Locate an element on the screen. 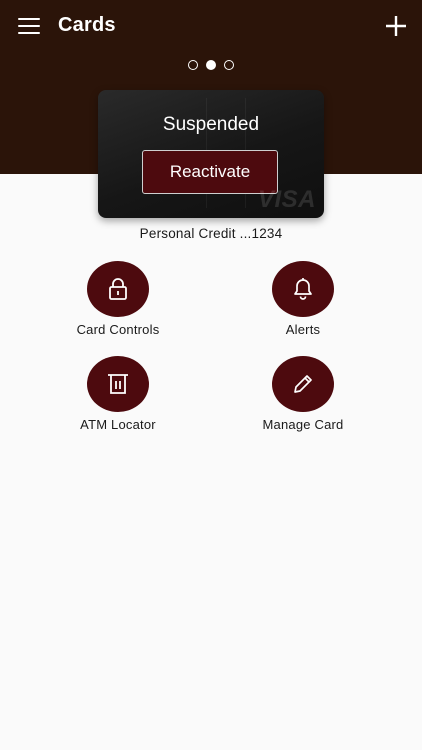  alerts-button: Alerts is located at coordinates (303, 299).